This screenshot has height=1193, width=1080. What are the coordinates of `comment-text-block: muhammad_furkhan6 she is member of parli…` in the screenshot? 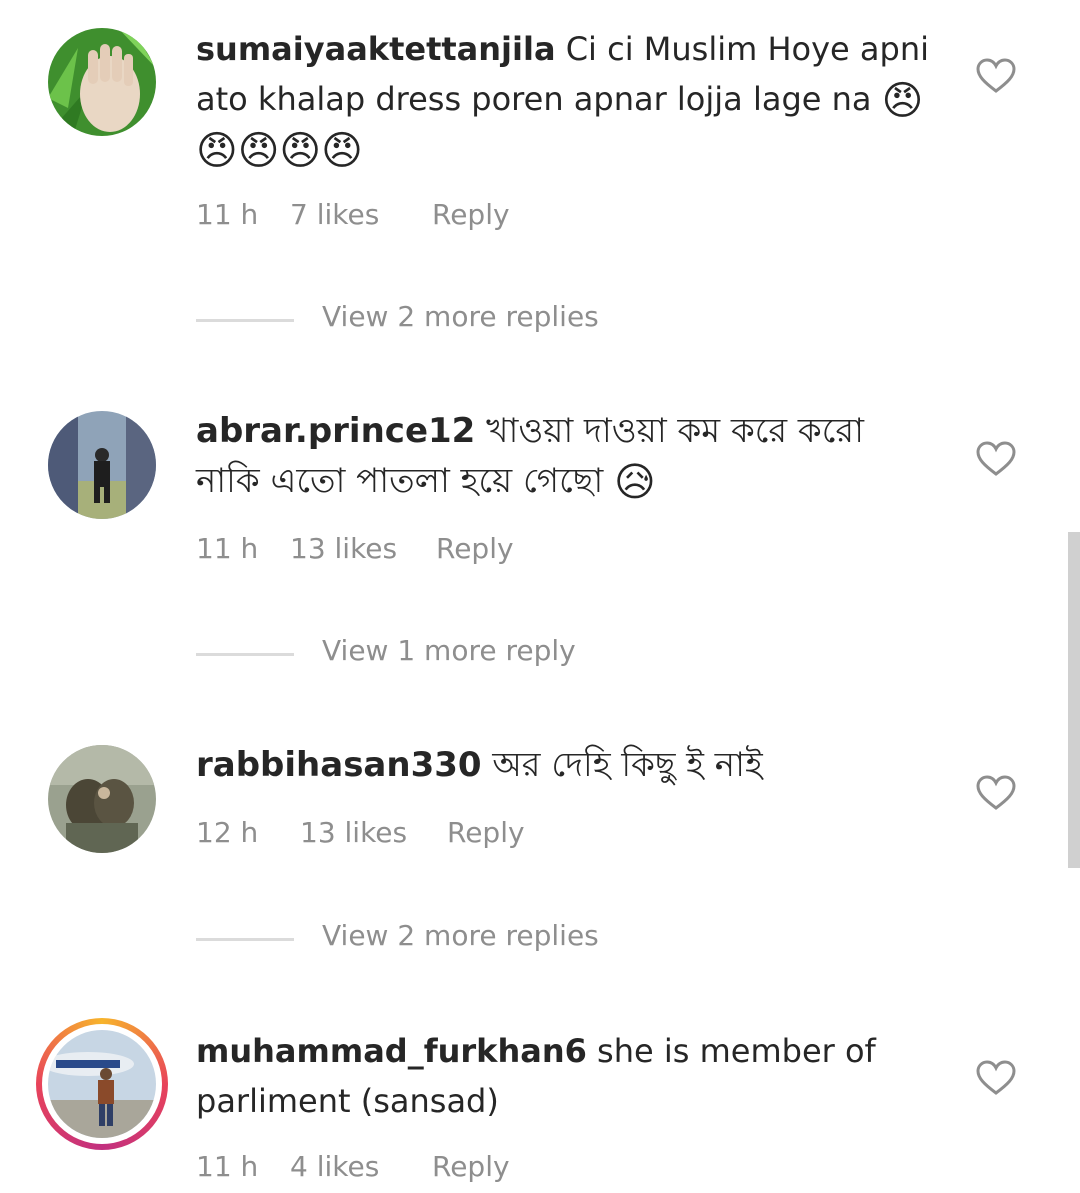 It's located at (566, 1076).